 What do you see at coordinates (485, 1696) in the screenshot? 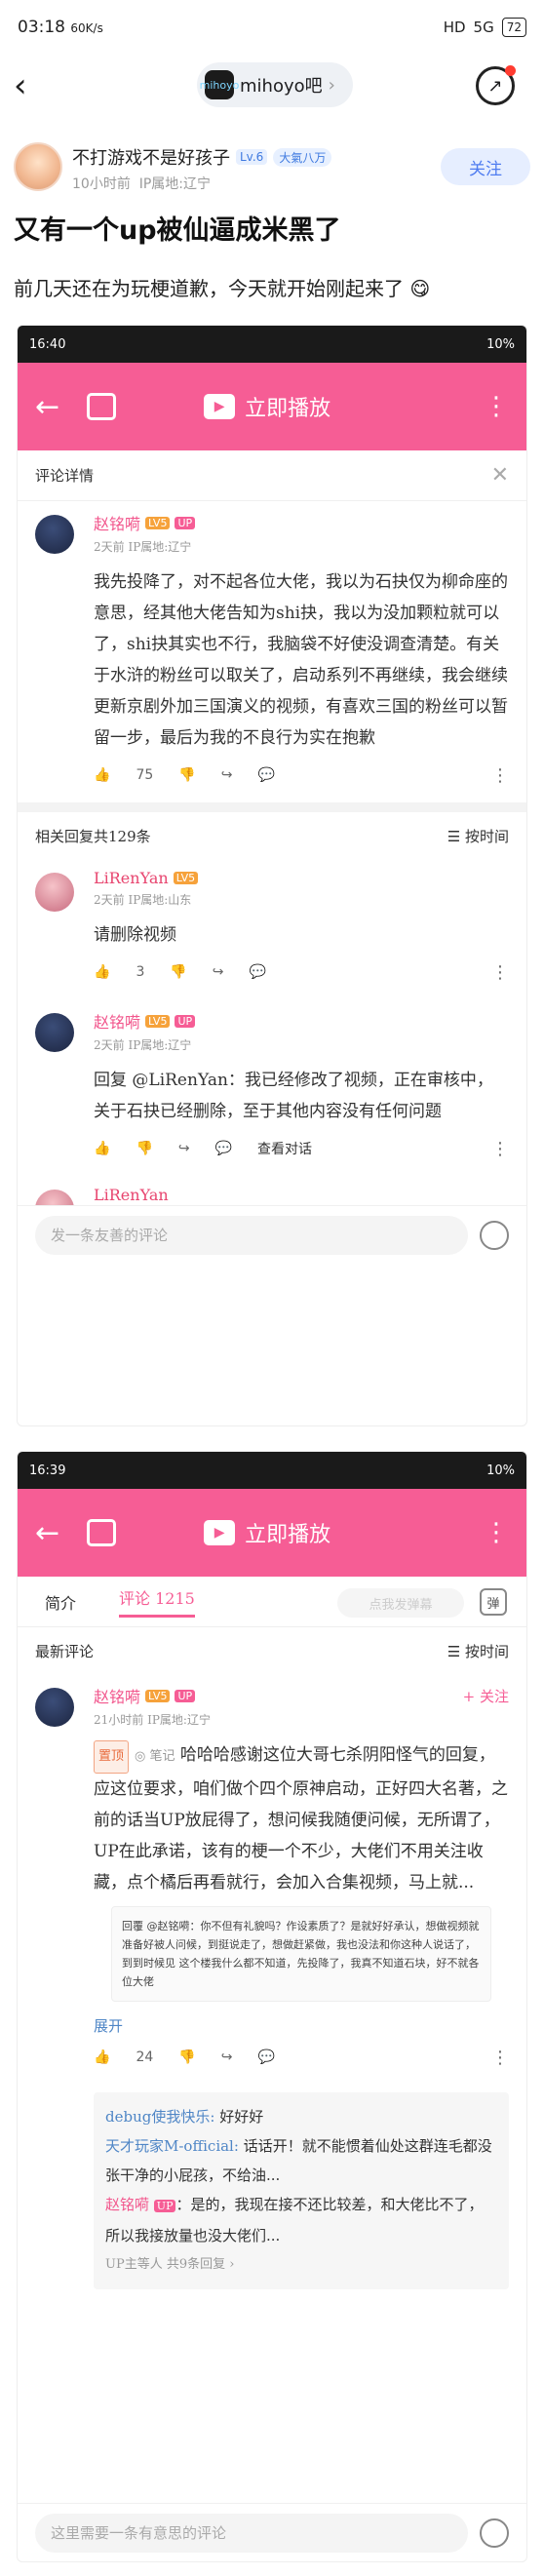
I see `follow-link: + 关注` at bounding box center [485, 1696].